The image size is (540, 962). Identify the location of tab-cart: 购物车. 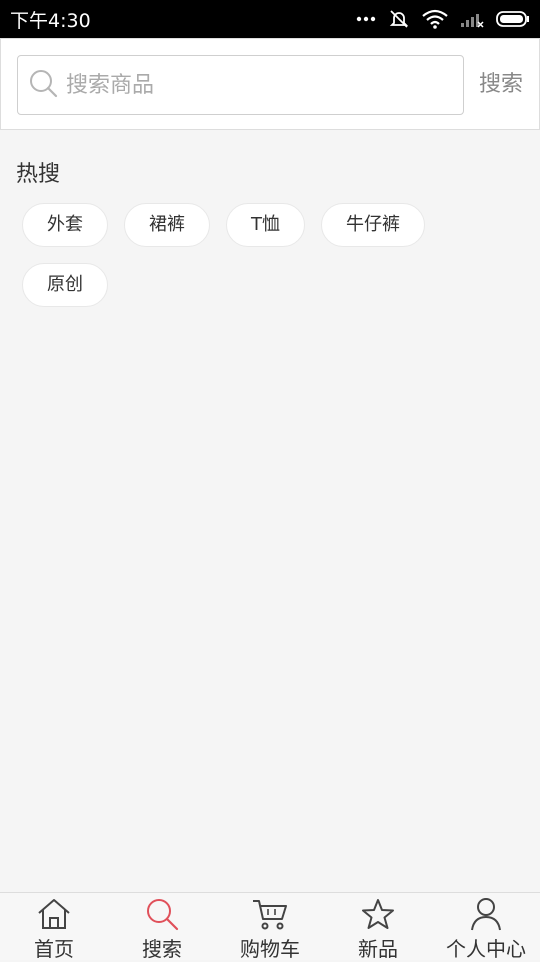
(270, 927).